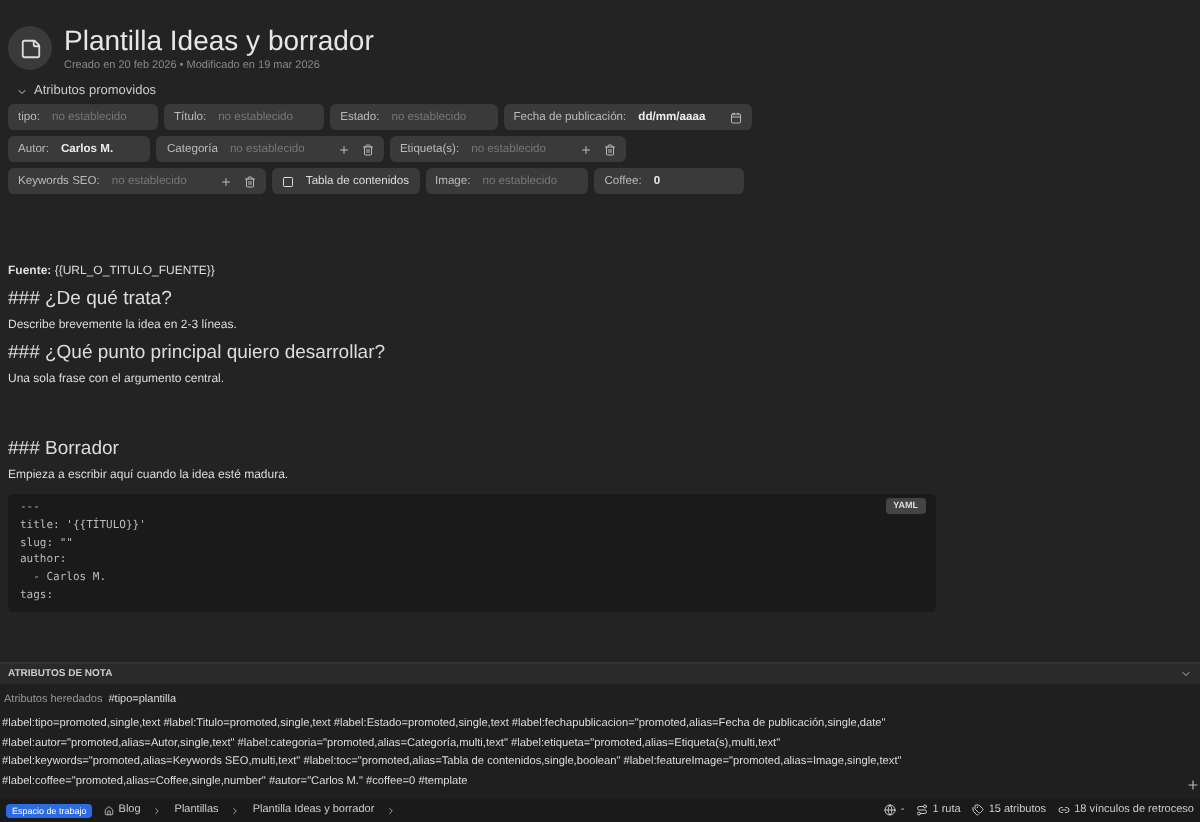 The height and width of the screenshot is (822, 1200). I want to click on empty-box-icon, so click(287, 181).